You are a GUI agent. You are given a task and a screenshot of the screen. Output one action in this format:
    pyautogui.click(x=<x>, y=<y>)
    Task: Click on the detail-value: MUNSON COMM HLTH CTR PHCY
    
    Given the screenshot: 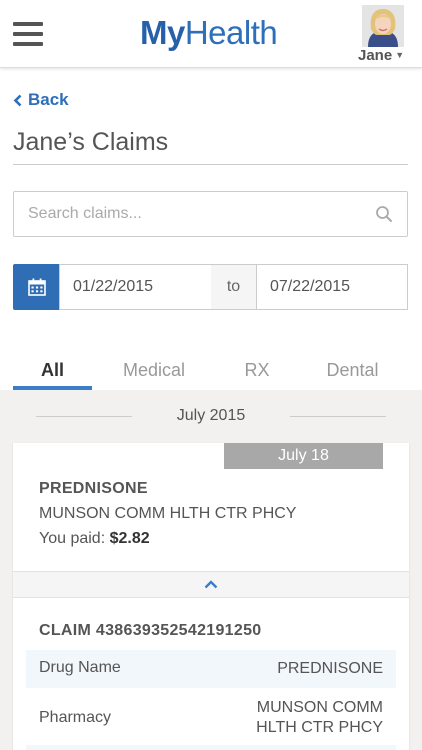 What is the action you would take?
    pyautogui.click(x=319, y=717)
    